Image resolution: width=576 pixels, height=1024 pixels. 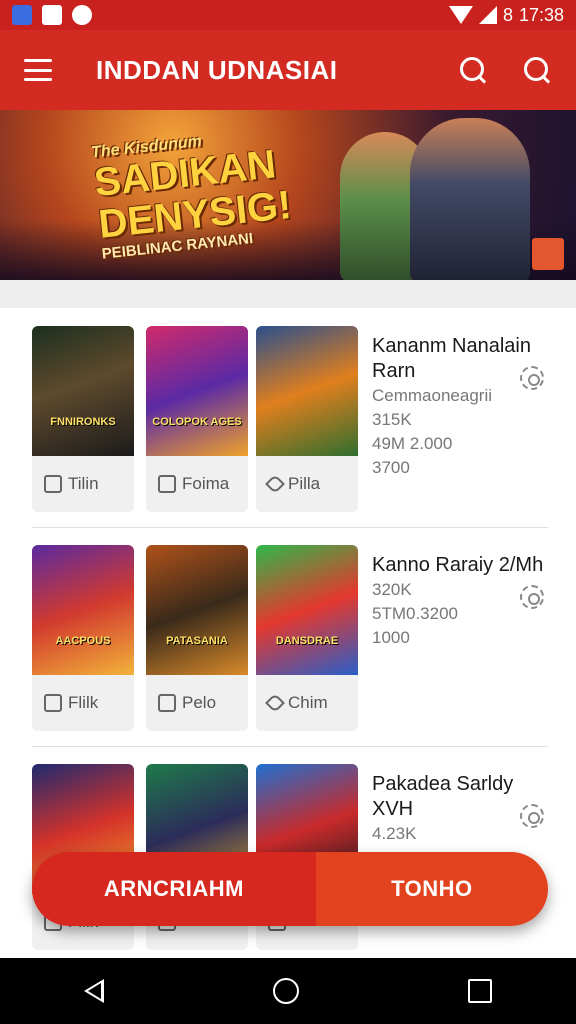 I want to click on game-card: Pilla, so click(x=307, y=419).